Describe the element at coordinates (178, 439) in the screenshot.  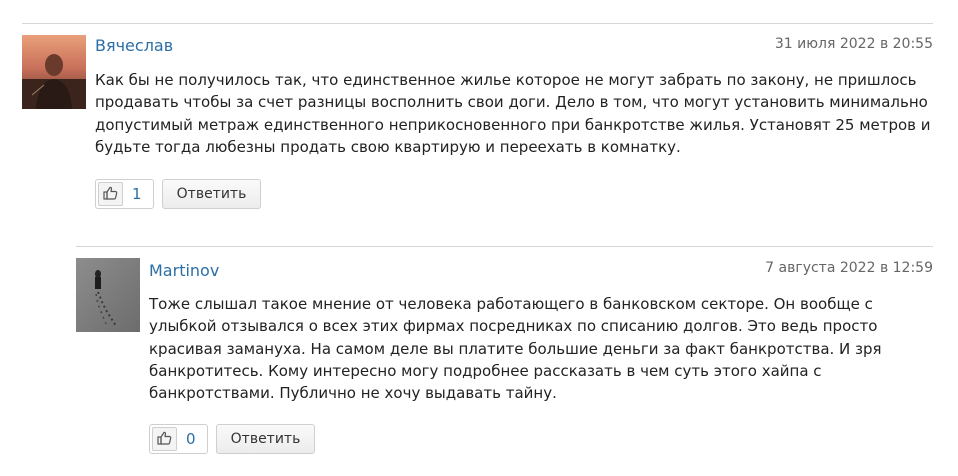
I see `like-button: 0` at that location.